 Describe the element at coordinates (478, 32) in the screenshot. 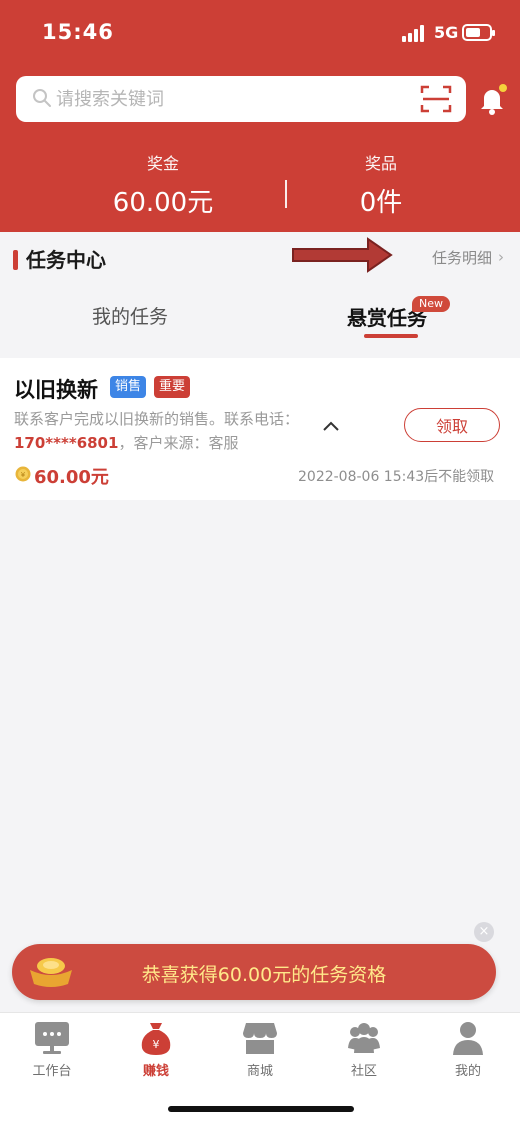

I see `battery-icon` at that location.